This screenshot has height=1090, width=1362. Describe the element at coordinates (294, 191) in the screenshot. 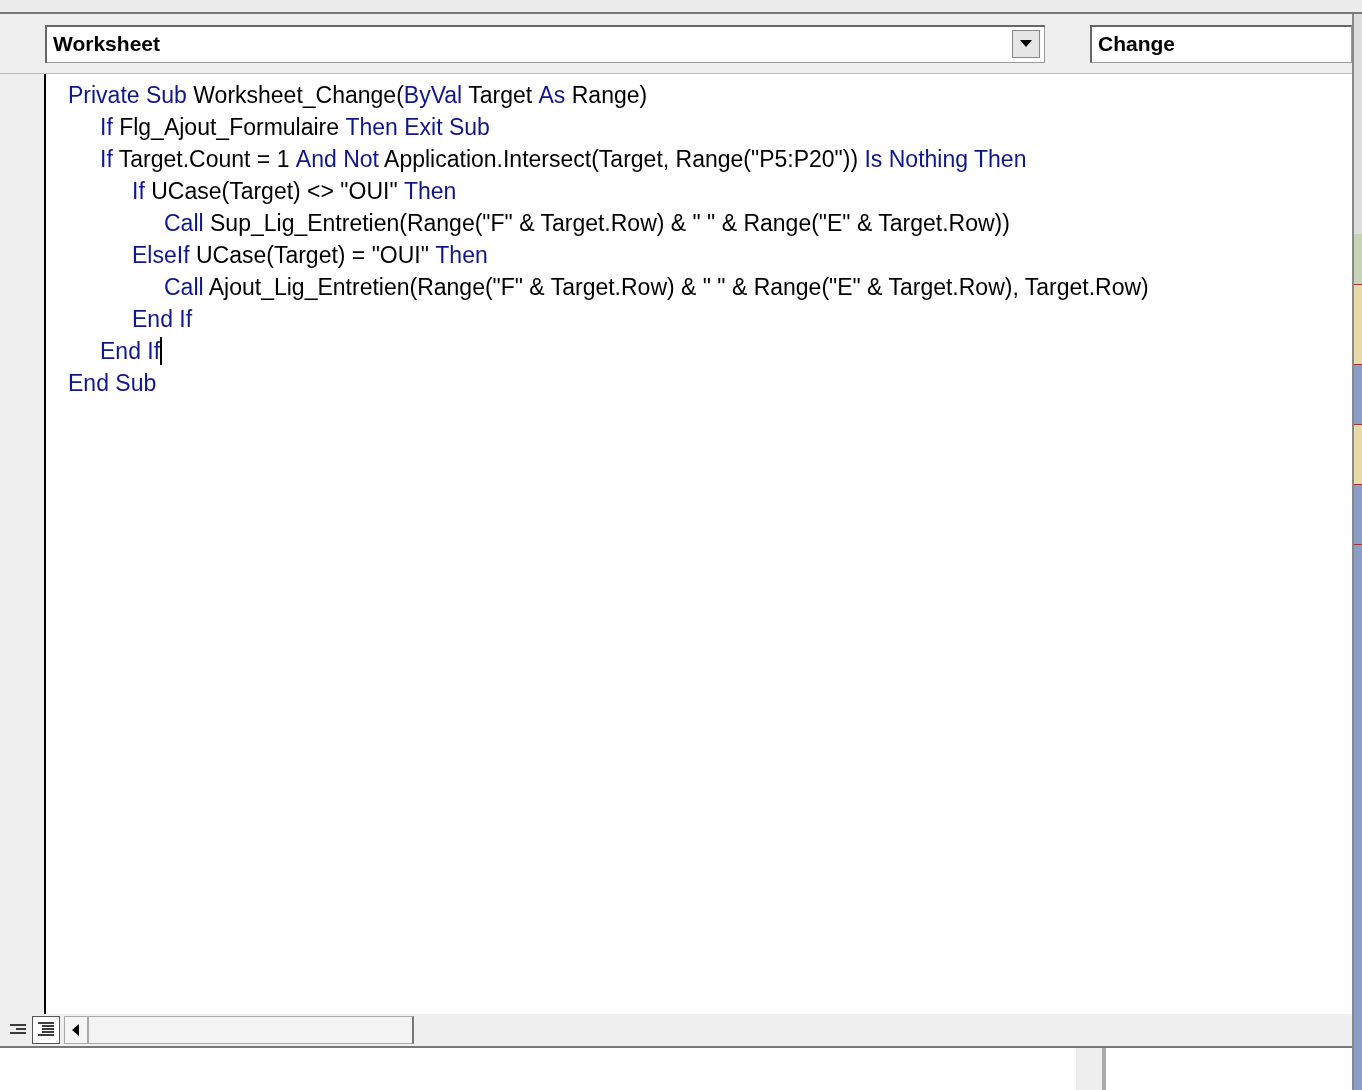

I see `code-line: If UCase(Target) <> "OUI" Then` at that location.